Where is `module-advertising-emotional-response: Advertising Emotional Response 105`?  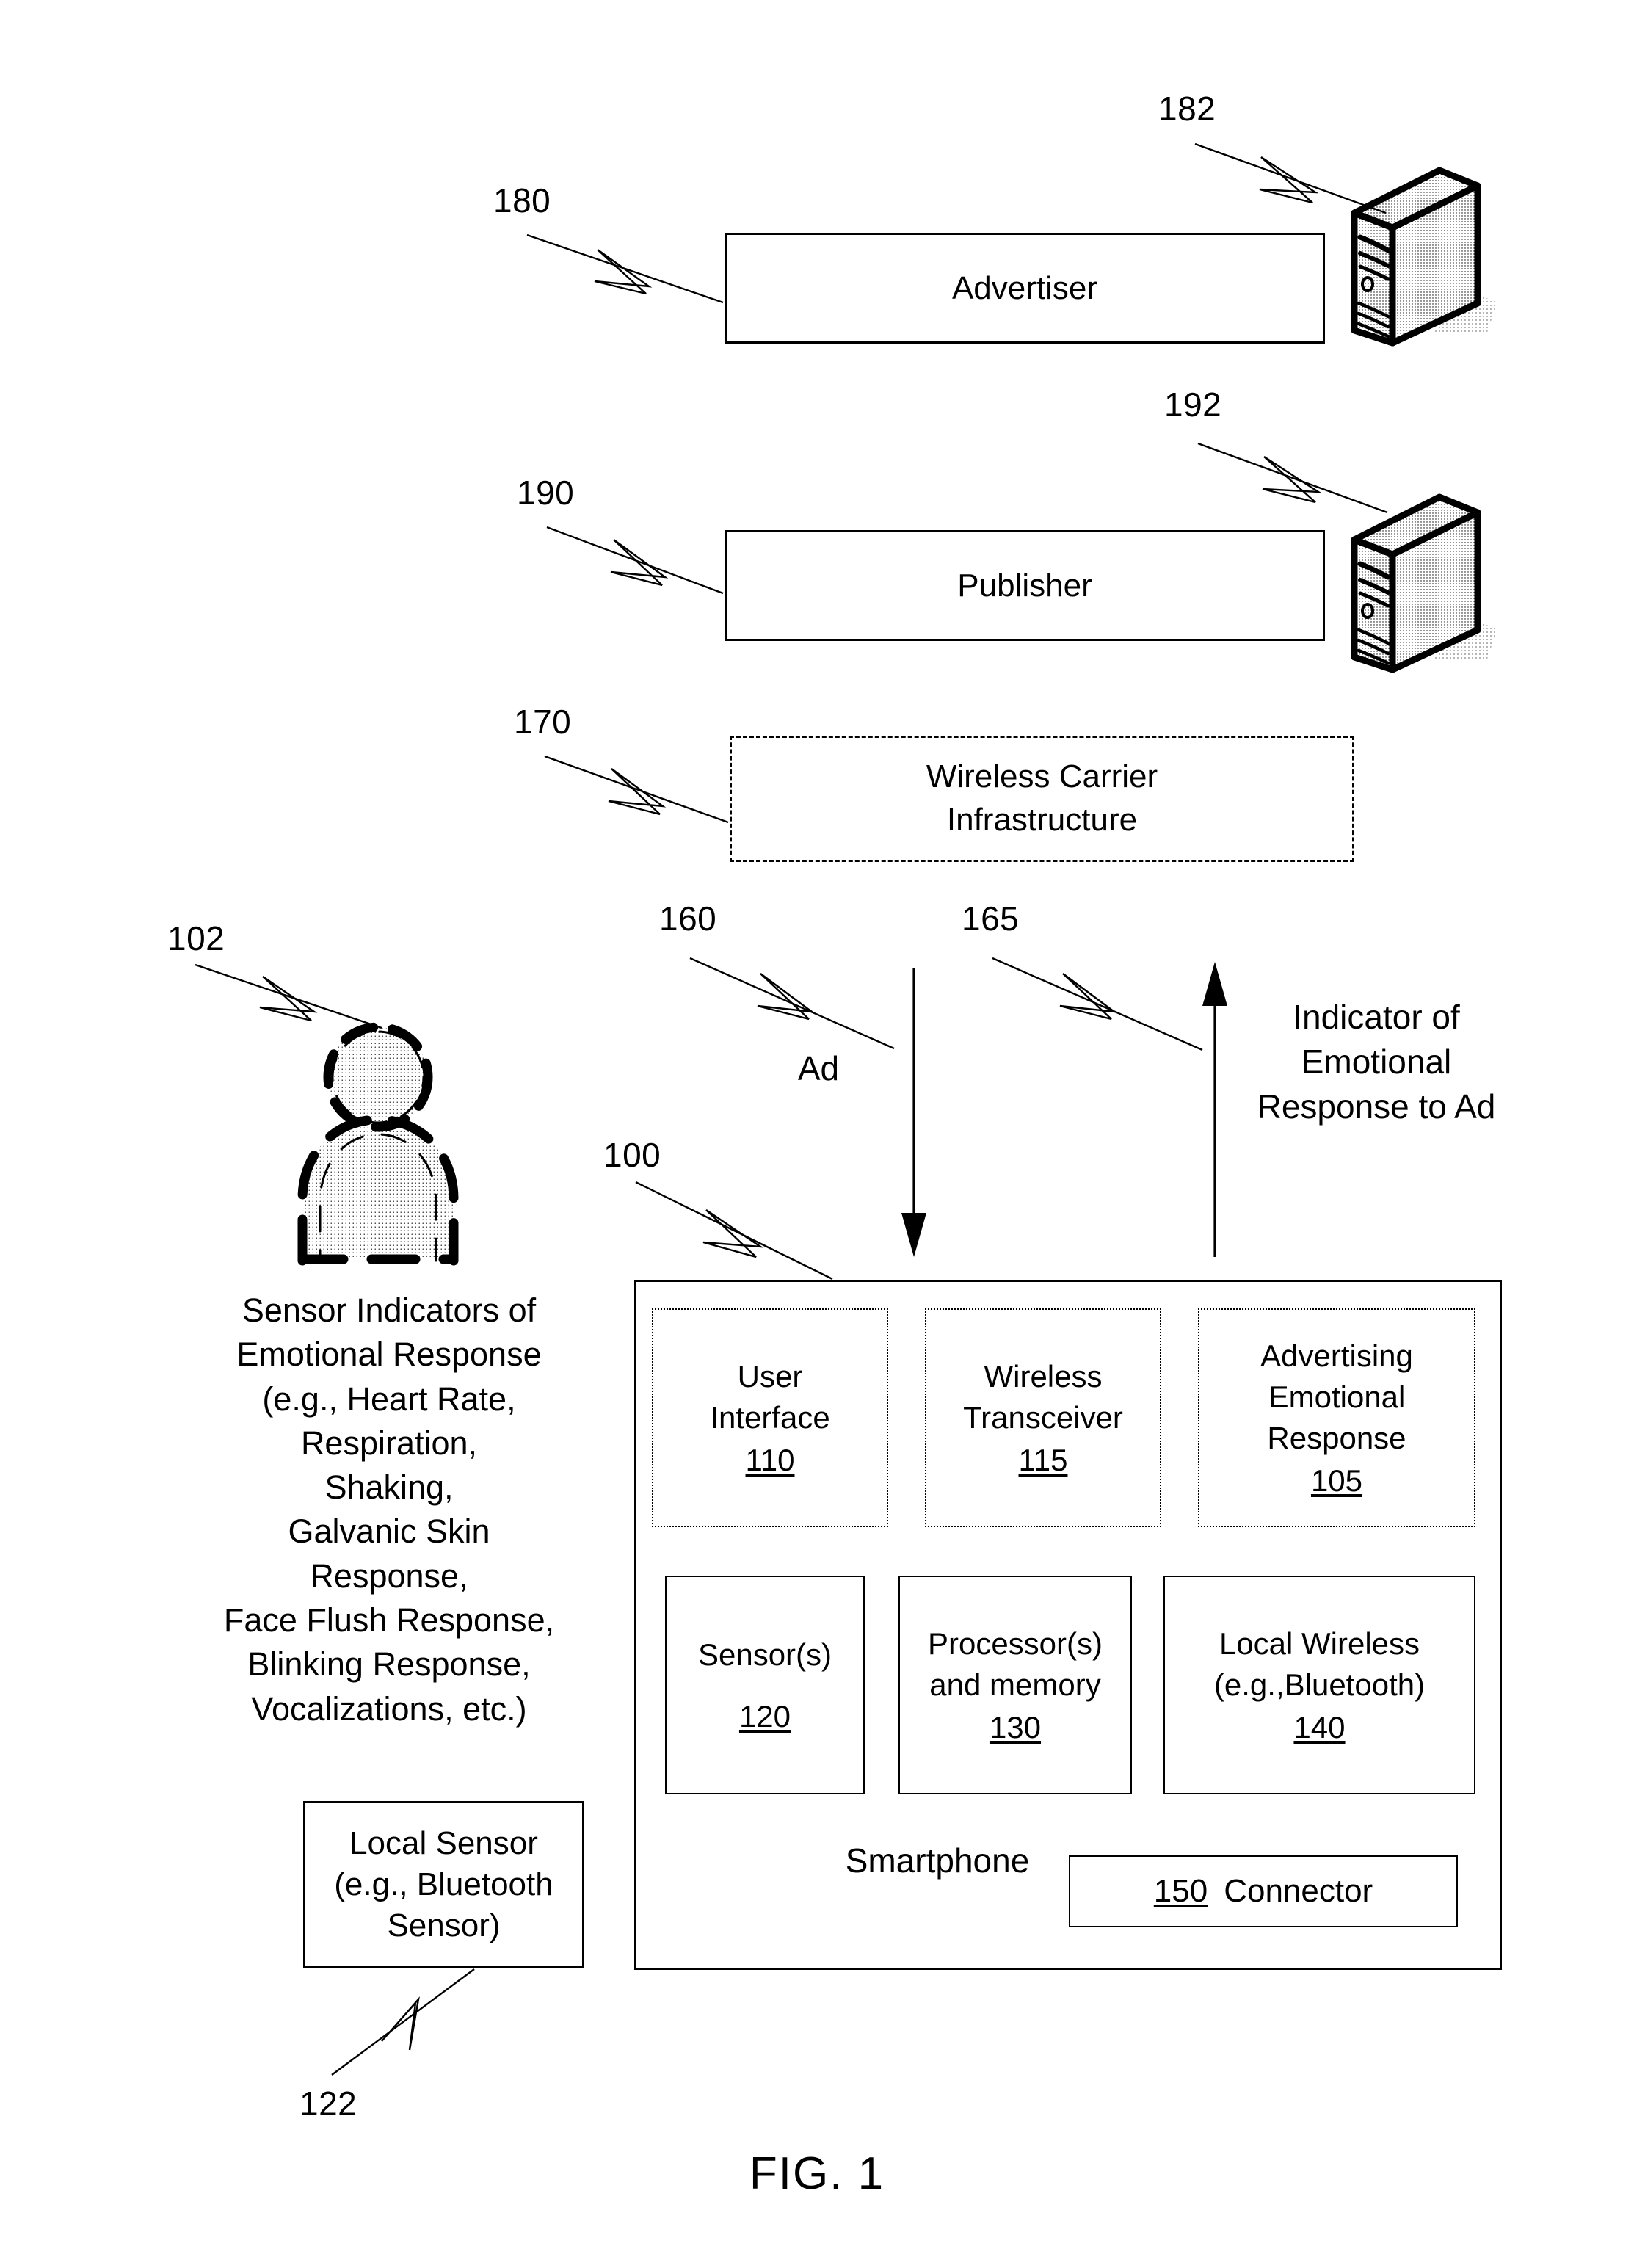 module-advertising-emotional-response: Advertising Emotional Response 105 is located at coordinates (1336, 1417).